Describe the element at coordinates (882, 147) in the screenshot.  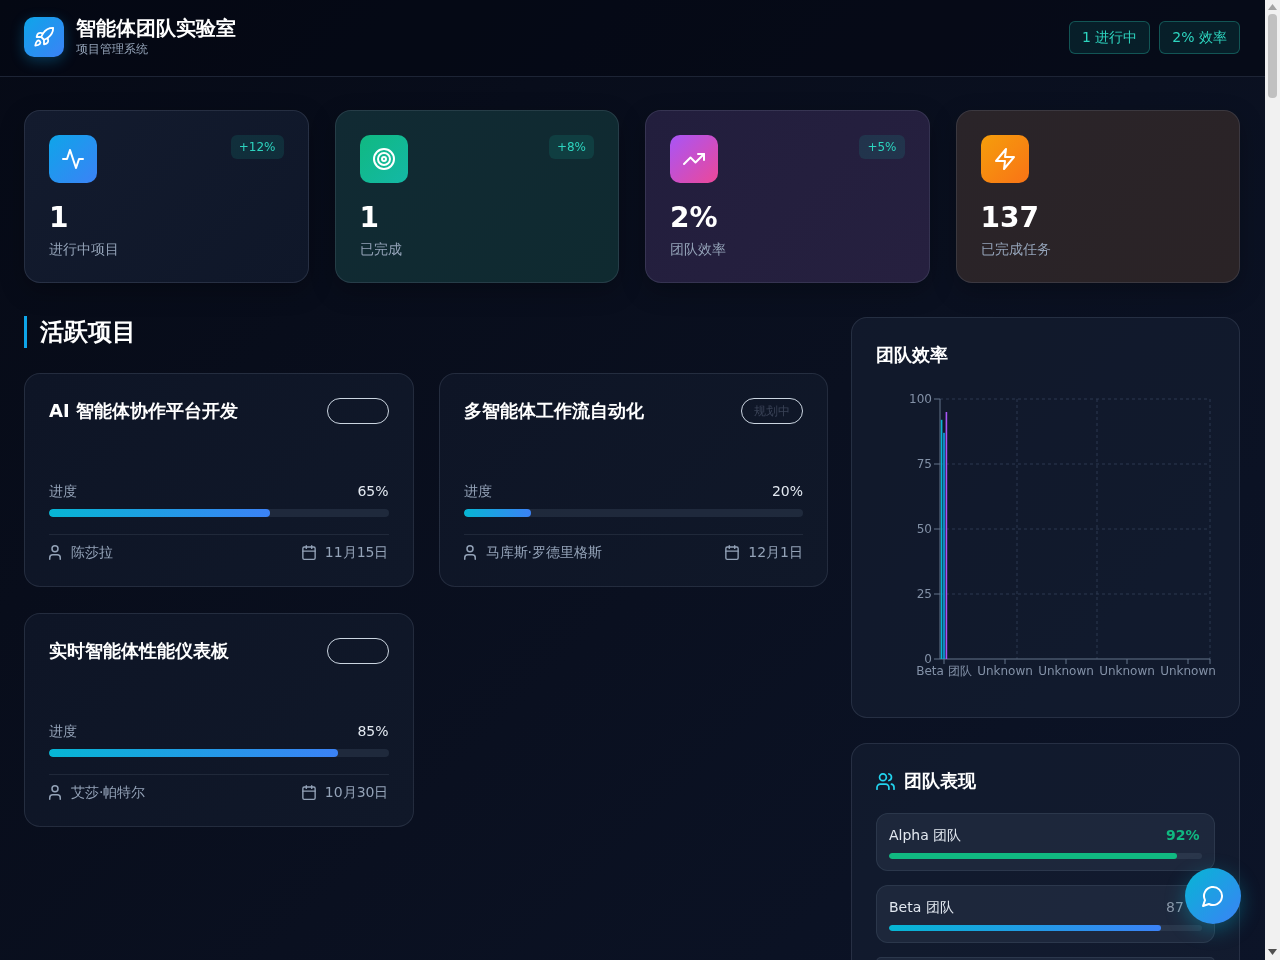
I see `change-badge: +5%` at that location.